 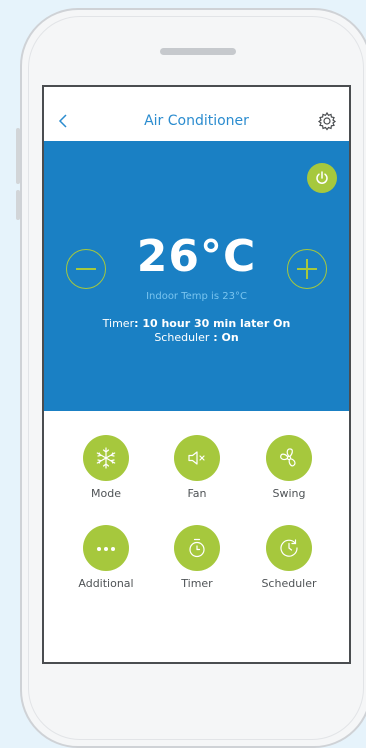 What do you see at coordinates (197, 493) in the screenshot?
I see `fan-label: Fan` at bounding box center [197, 493].